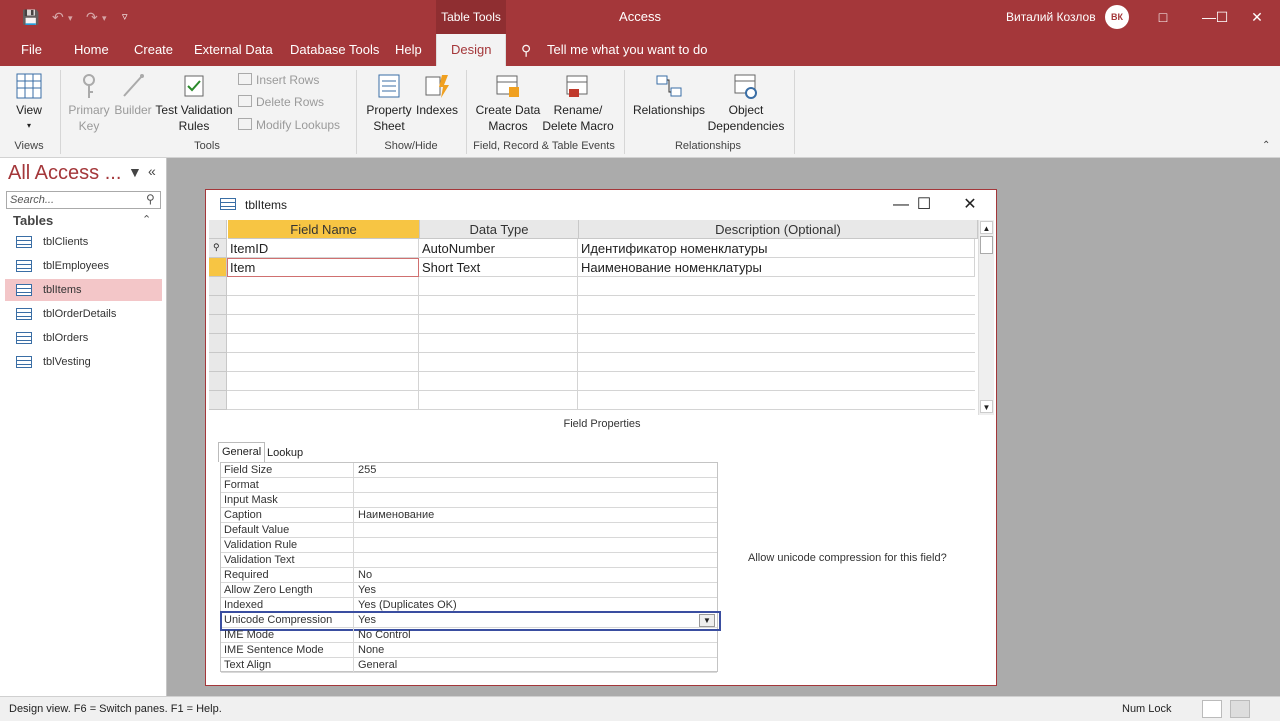  What do you see at coordinates (536, 590) in the screenshot?
I see `property-value: Yes` at bounding box center [536, 590].